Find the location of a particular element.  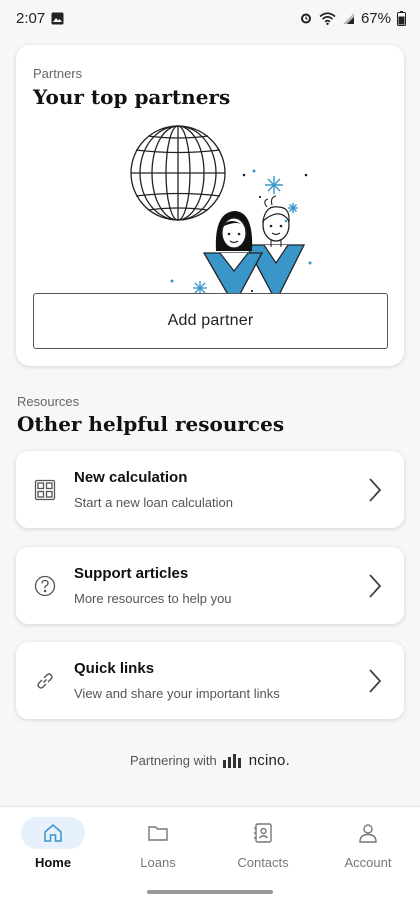

globe-drawing is located at coordinates (178, 173).